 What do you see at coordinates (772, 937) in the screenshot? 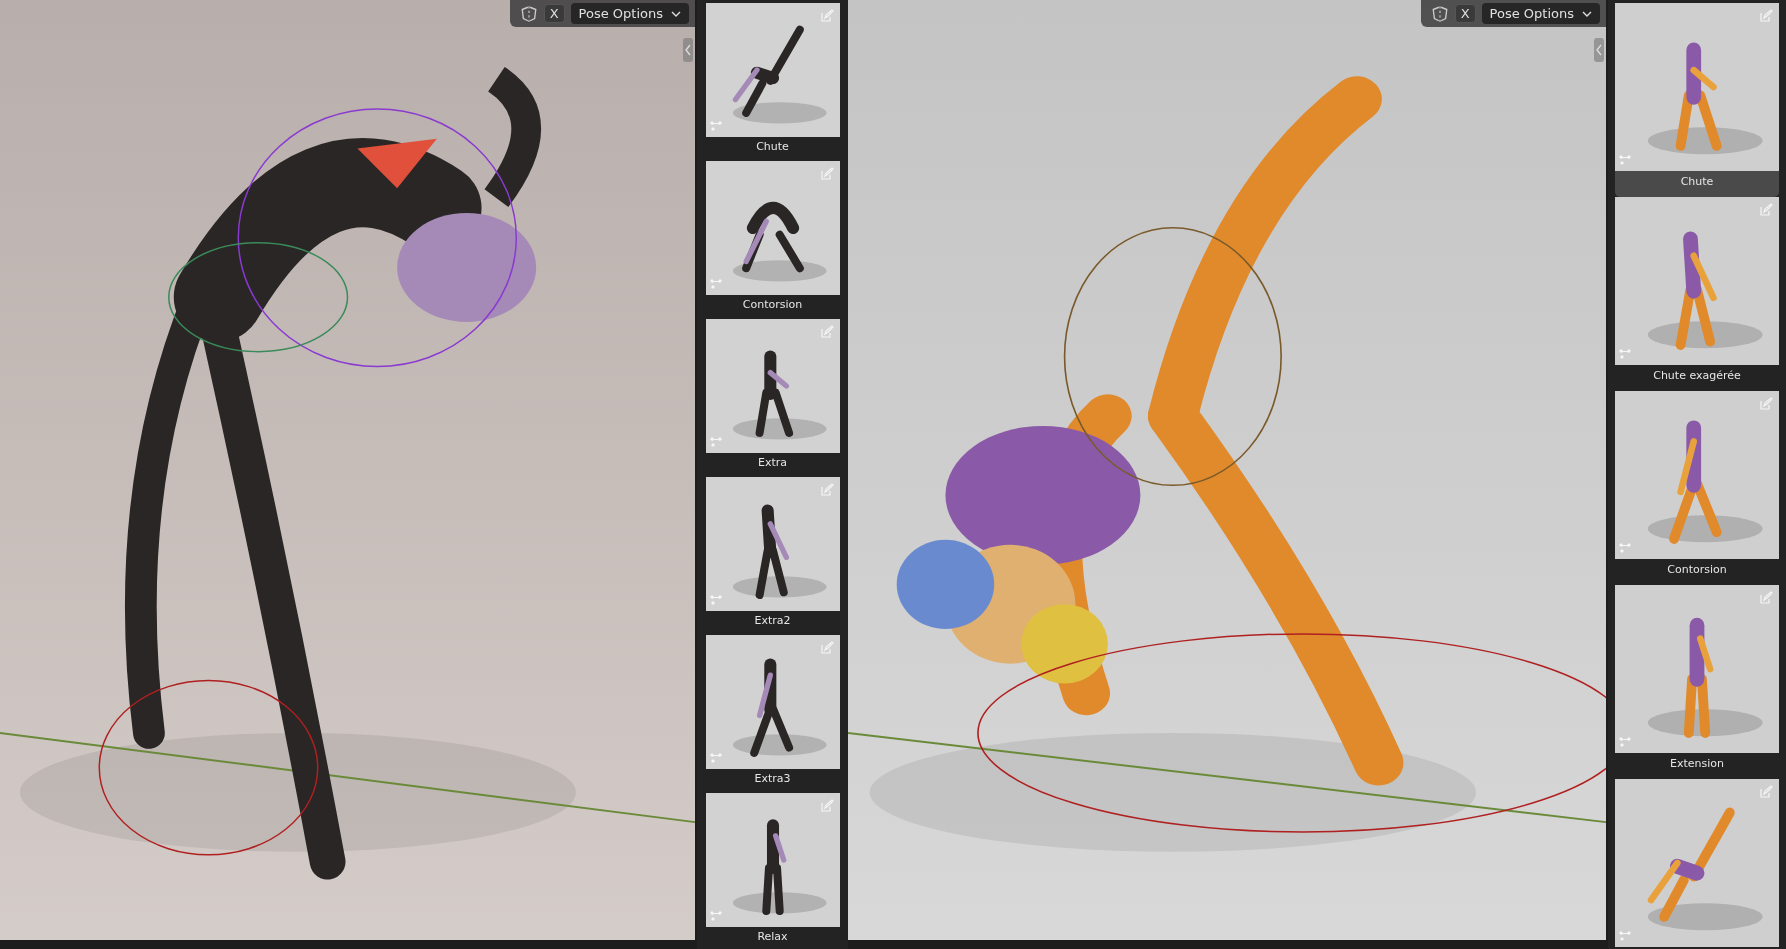
I see `pose-name: Relax` at bounding box center [772, 937].